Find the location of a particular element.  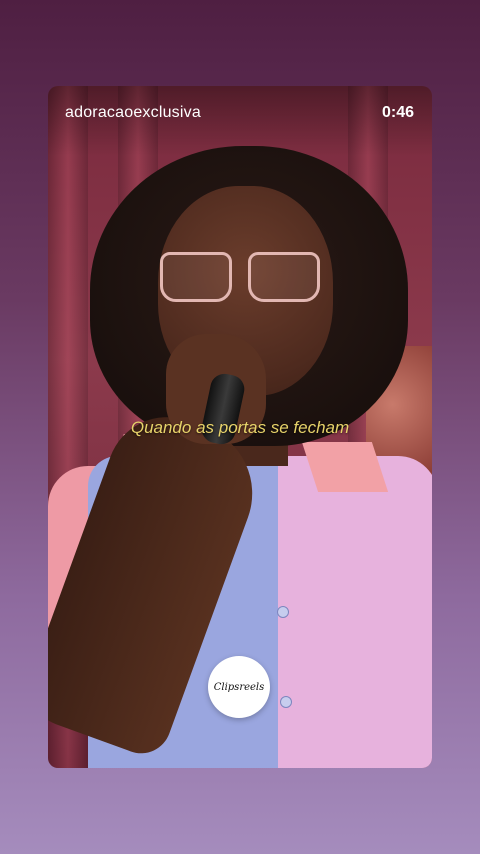

video-caption: Quando as portas se fecham is located at coordinates (240, 427).